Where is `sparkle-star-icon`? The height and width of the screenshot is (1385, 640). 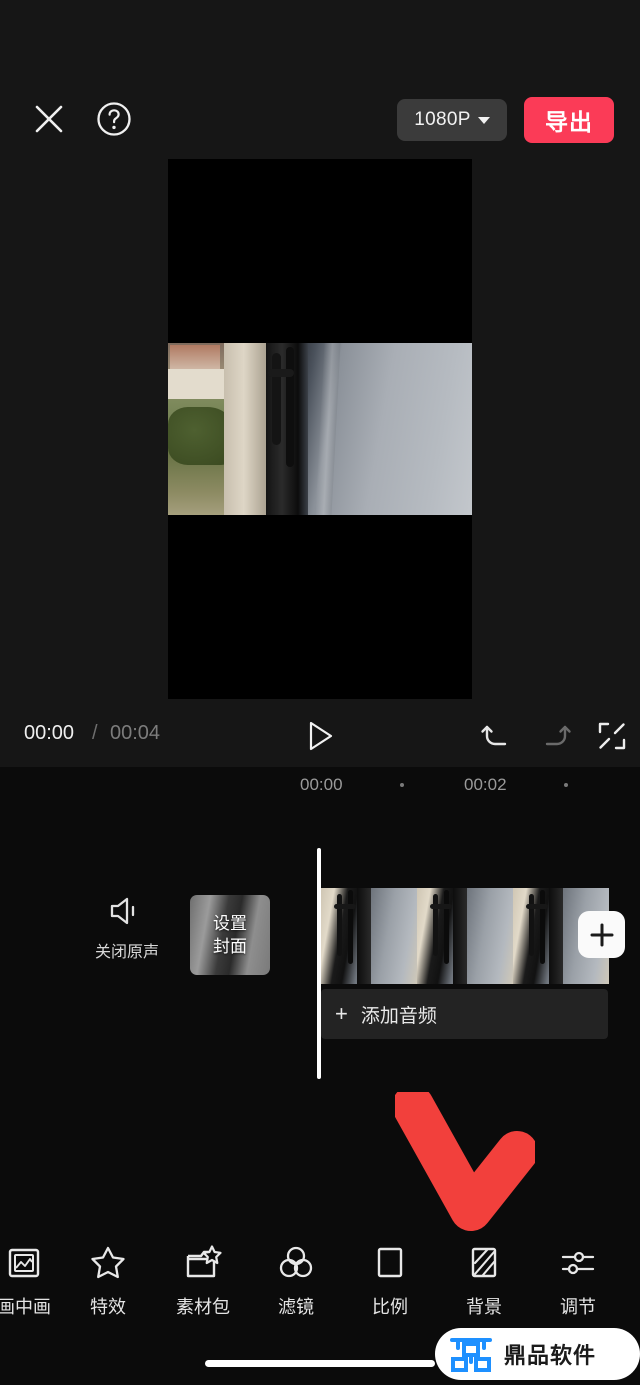
sparkle-star-icon is located at coordinates (108, 1263).